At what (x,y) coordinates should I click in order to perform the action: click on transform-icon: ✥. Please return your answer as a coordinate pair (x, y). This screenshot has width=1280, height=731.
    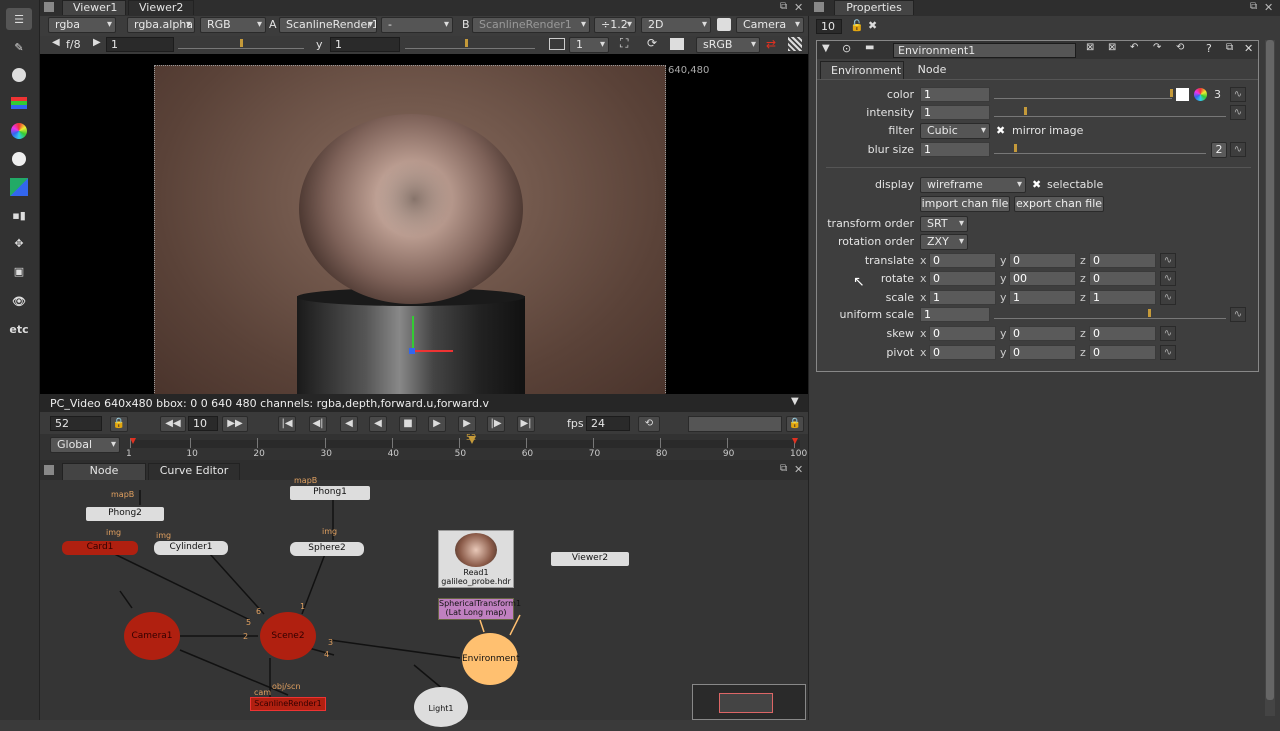
    Looking at the image, I should click on (19, 243).